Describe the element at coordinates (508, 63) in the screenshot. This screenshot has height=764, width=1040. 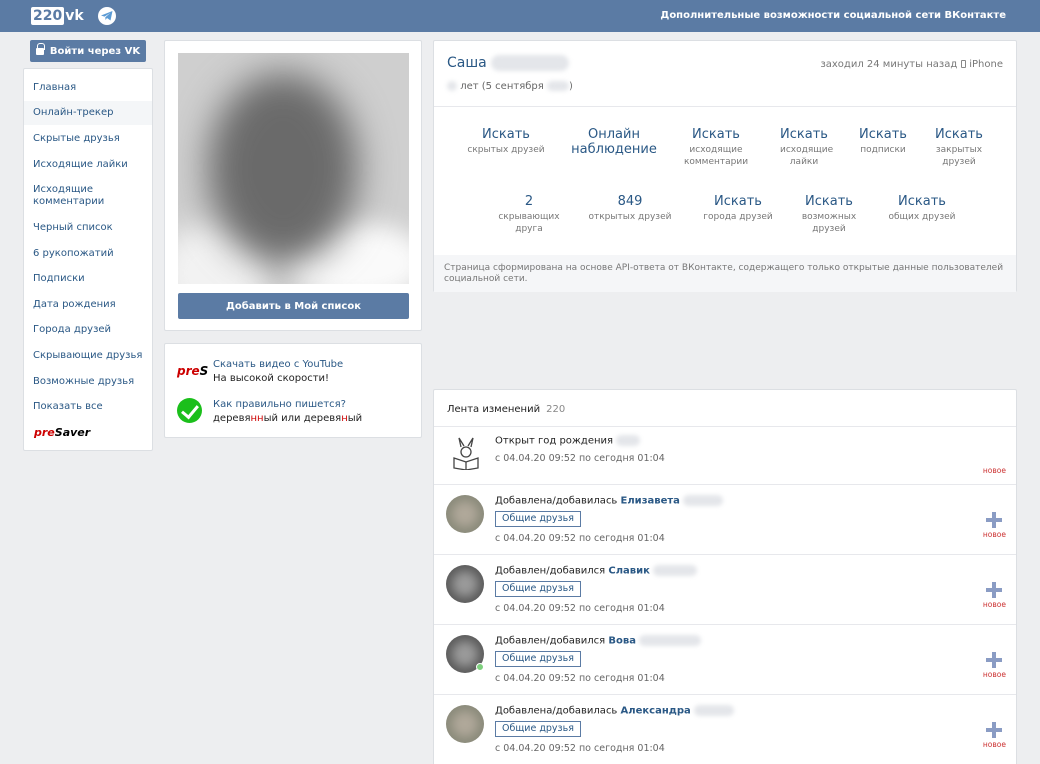
I see `profile-name: Саша` at that location.